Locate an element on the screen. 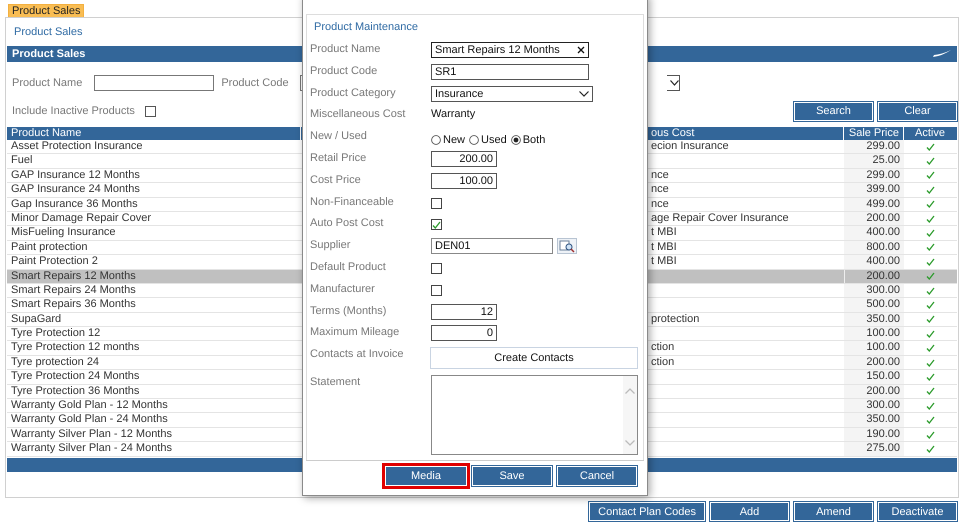 The width and height of the screenshot is (964, 528). table-cell-text: Warranty Gold Plan - 12 Months is located at coordinates (89, 405).